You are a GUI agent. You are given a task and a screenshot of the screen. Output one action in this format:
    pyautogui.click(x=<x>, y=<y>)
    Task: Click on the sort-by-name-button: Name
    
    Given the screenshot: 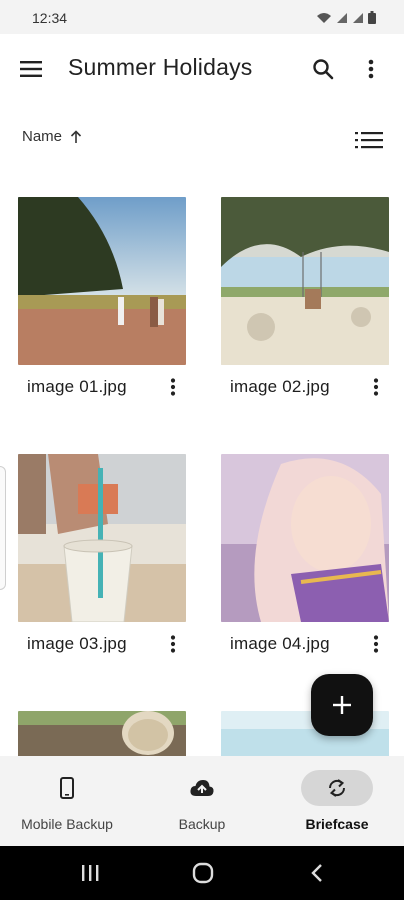 What is the action you would take?
    pyautogui.click(x=52, y=136)
    